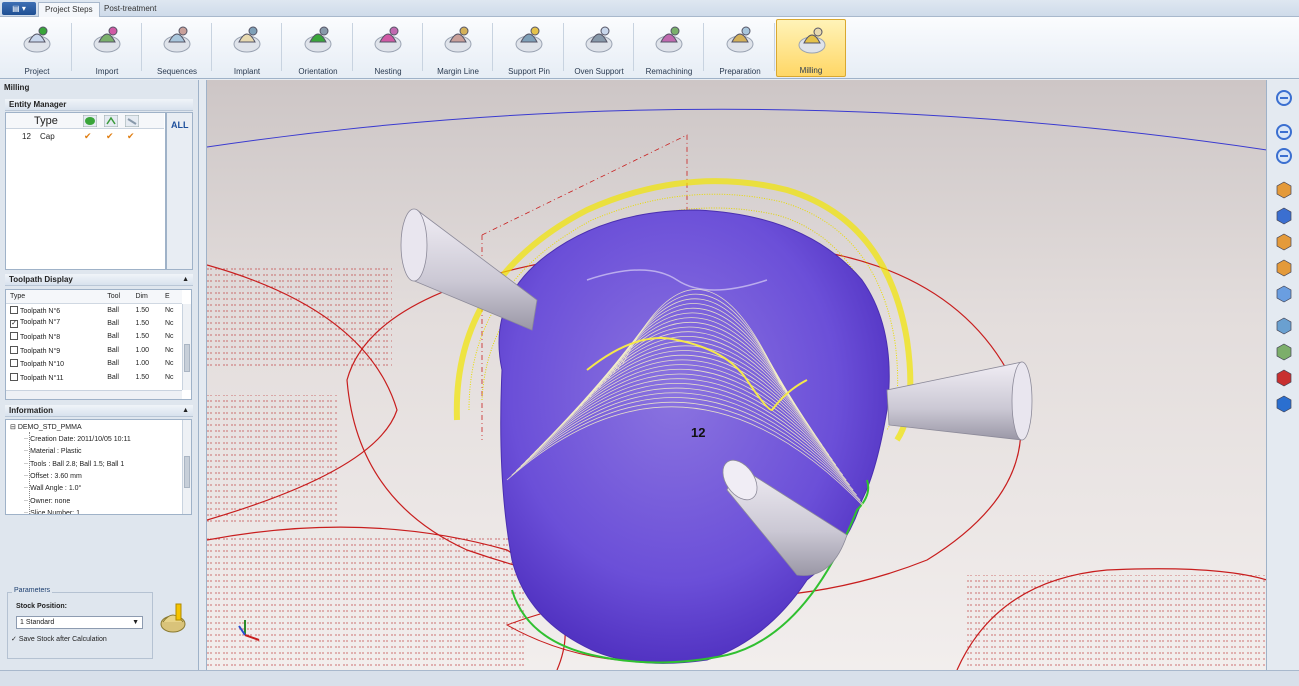  What do you see at coordinates (1284, 326) in the screenshot?
I see `fixture-green-icon` at bounding box center [1284, 326].